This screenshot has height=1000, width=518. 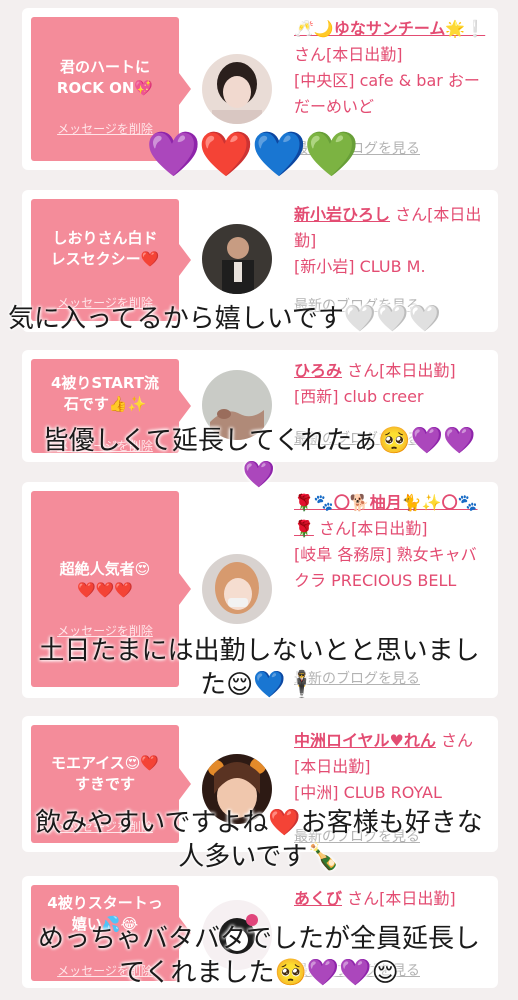 What do you see at coordinates (105, 248) in the screenshot?
I see `message-text: しおりさん白ドレスセクシー❤️` at bounding box center [105, 248].